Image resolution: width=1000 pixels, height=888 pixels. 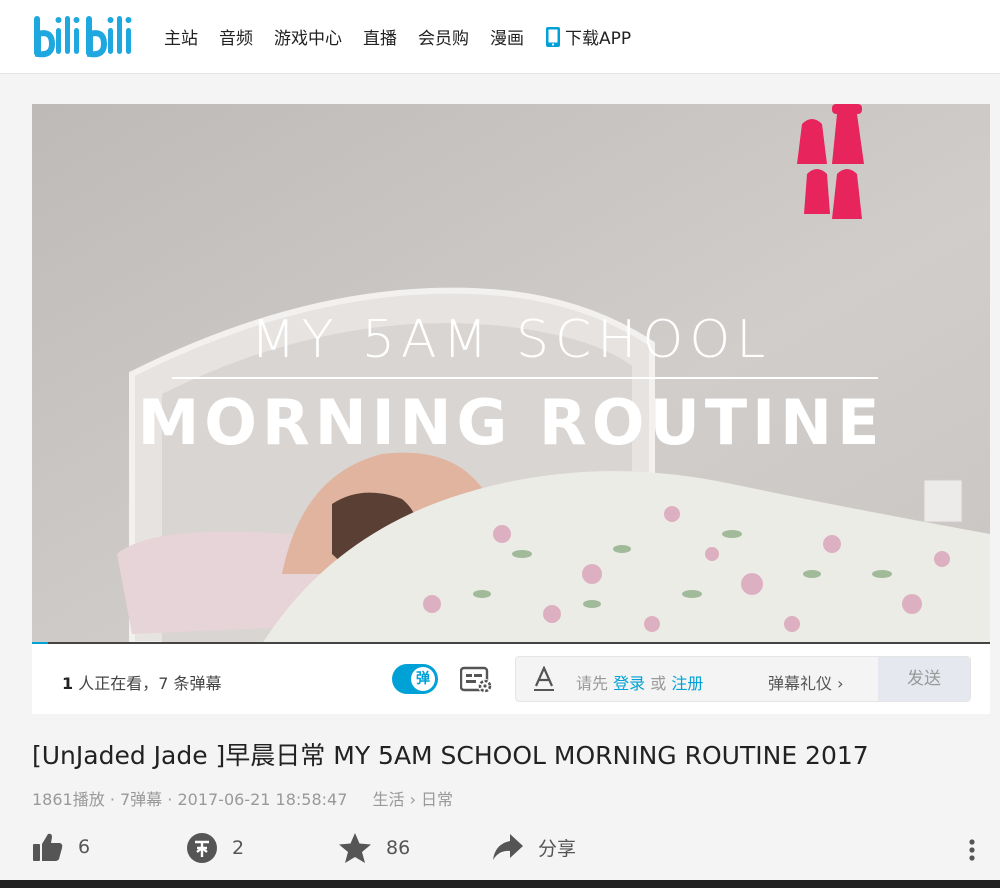 What do you see at coordinates (181, 36) in the screenshot?
I see `nav-main-site: 主站` at bounding box center [181, 36].